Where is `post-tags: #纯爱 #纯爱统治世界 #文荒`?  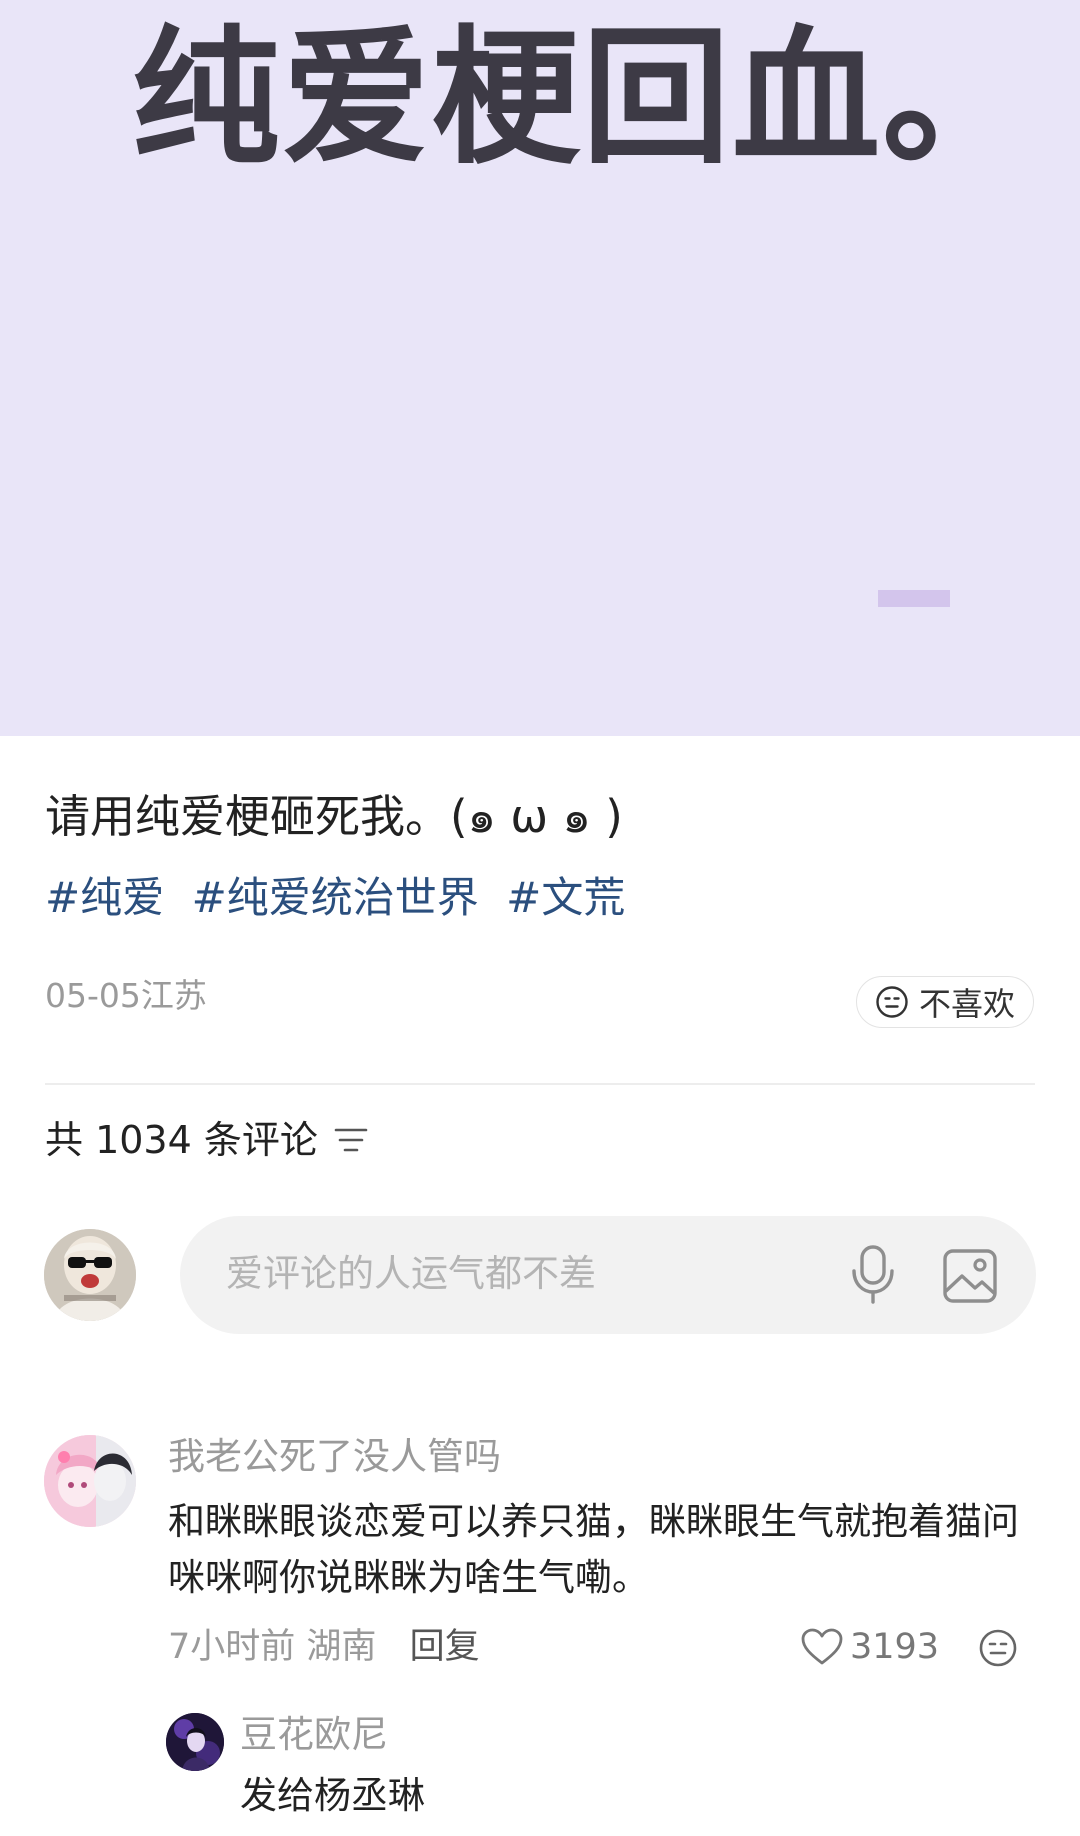
post-tags: #纯爱 #纯爱统治世界 #文荒 is located at coordinates (342, 898).